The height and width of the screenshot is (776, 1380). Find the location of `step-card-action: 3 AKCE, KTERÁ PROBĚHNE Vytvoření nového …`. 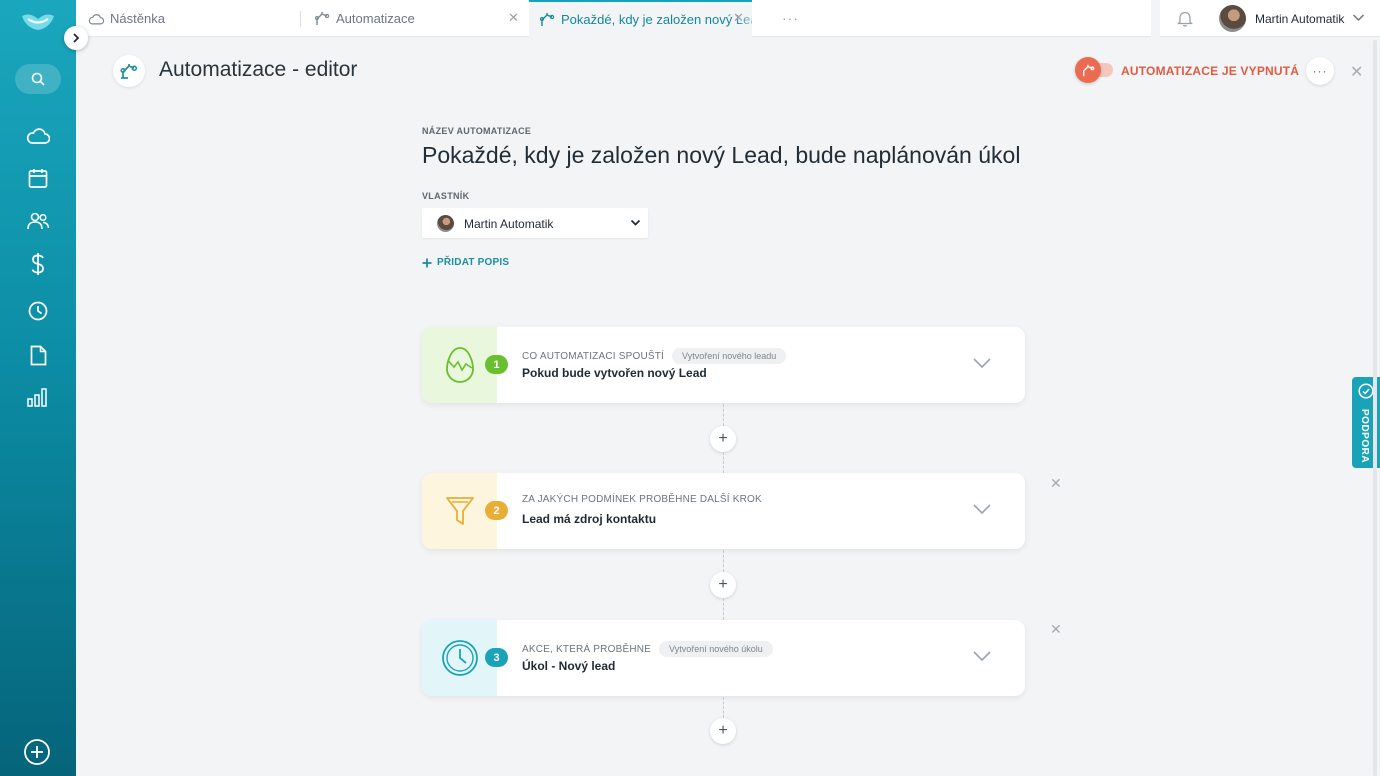

step-card-action: 3 AKCE, KTERÁ PROBĚHNE Vytvoření nového … is located at coordinates (723, 658).